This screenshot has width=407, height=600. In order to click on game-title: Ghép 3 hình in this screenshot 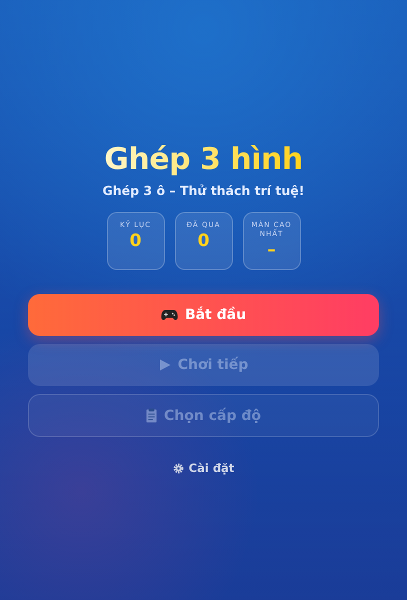, I will do `click(203, 159)`.